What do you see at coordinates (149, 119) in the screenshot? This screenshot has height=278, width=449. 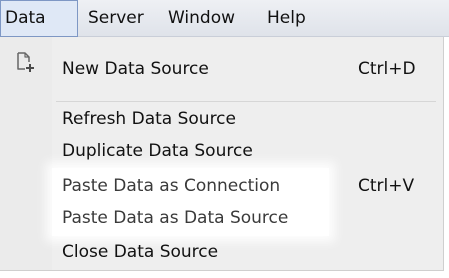 I see `menu-item-label: Refresh Data Source` at bounding box center [149, 119].